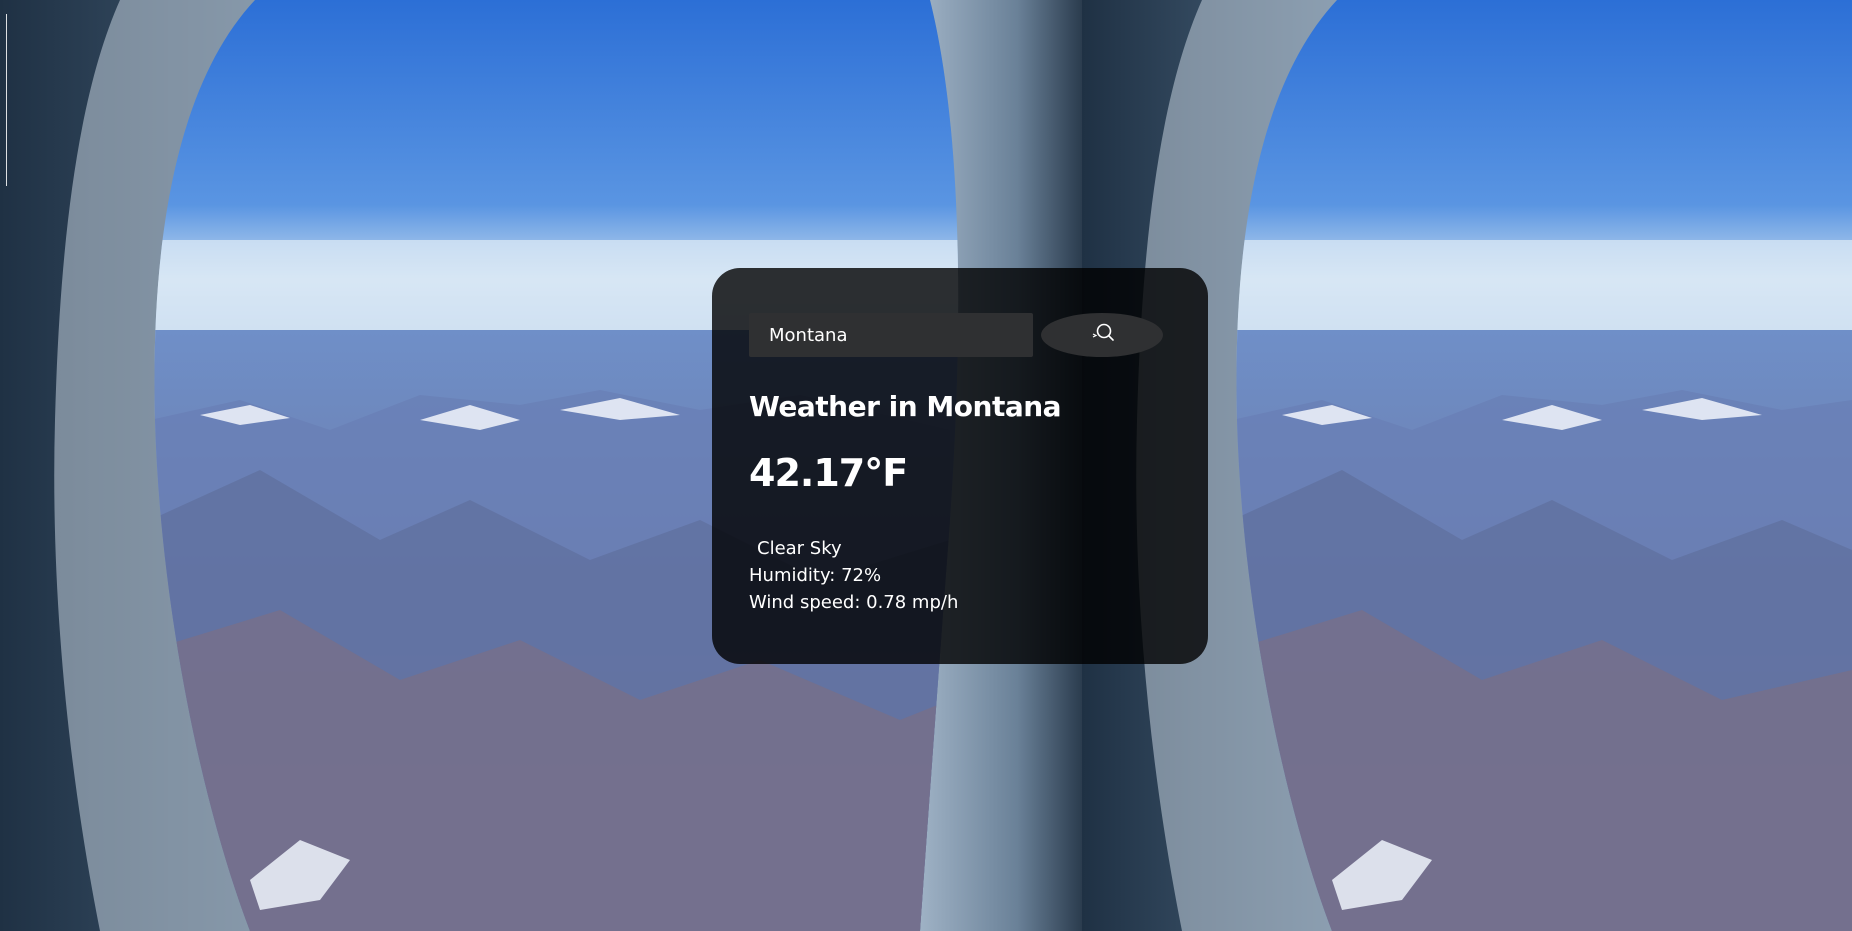 This screenshot has width=1852, height=931. I want to click on weather-description: Clear Sky, so click(799, 548).